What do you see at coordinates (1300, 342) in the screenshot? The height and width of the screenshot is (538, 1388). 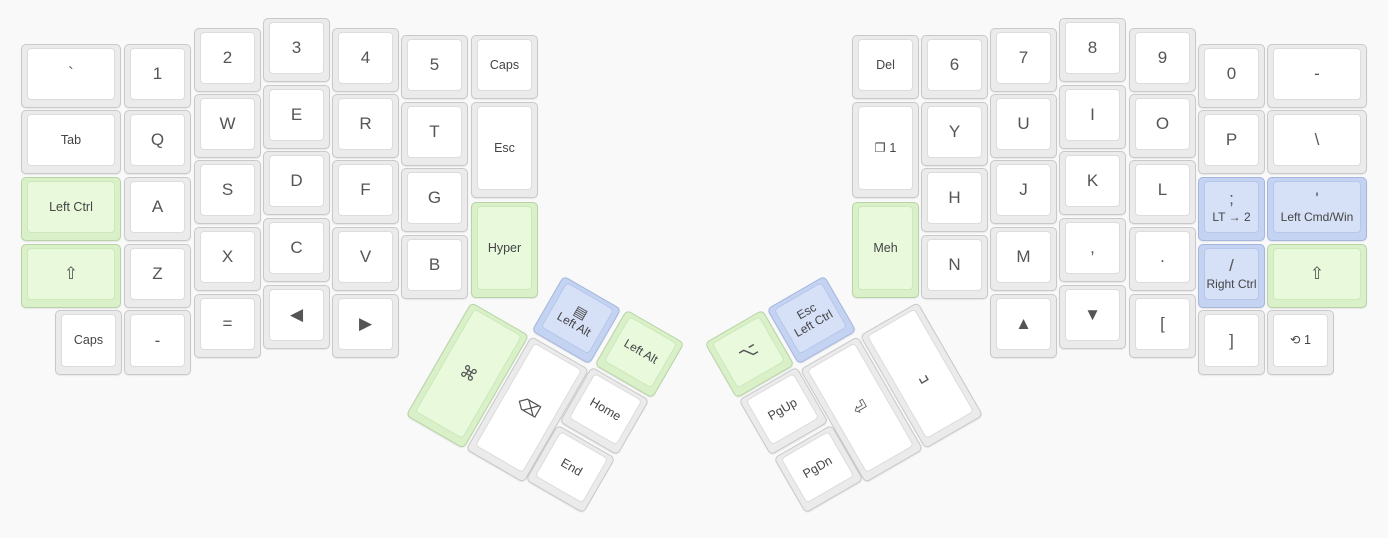 I see `key-toggle-layer-1: ⟲ 1` at bounding box center [1300, 342].